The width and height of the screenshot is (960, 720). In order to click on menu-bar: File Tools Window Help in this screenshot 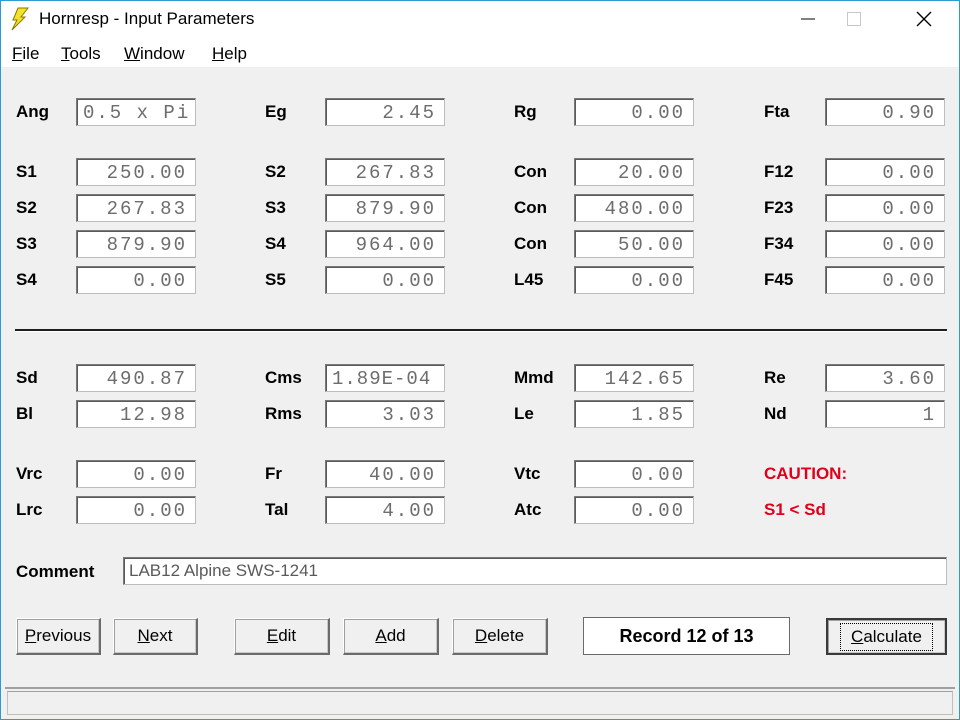, I will do `click(480, 52)`.